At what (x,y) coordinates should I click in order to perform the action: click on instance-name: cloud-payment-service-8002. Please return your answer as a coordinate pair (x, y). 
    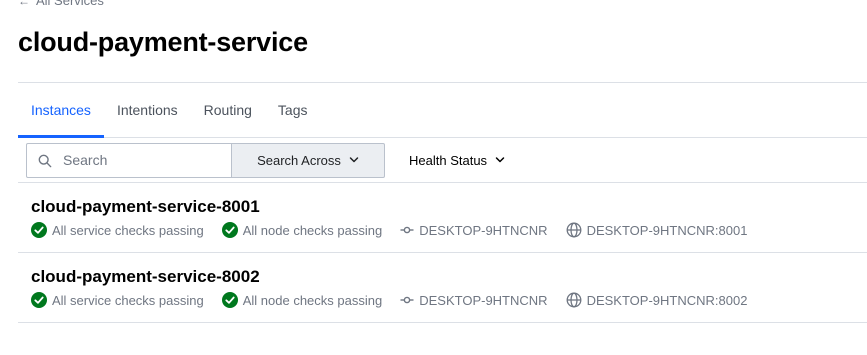
    Looking at the image, I should click on (145, 277).